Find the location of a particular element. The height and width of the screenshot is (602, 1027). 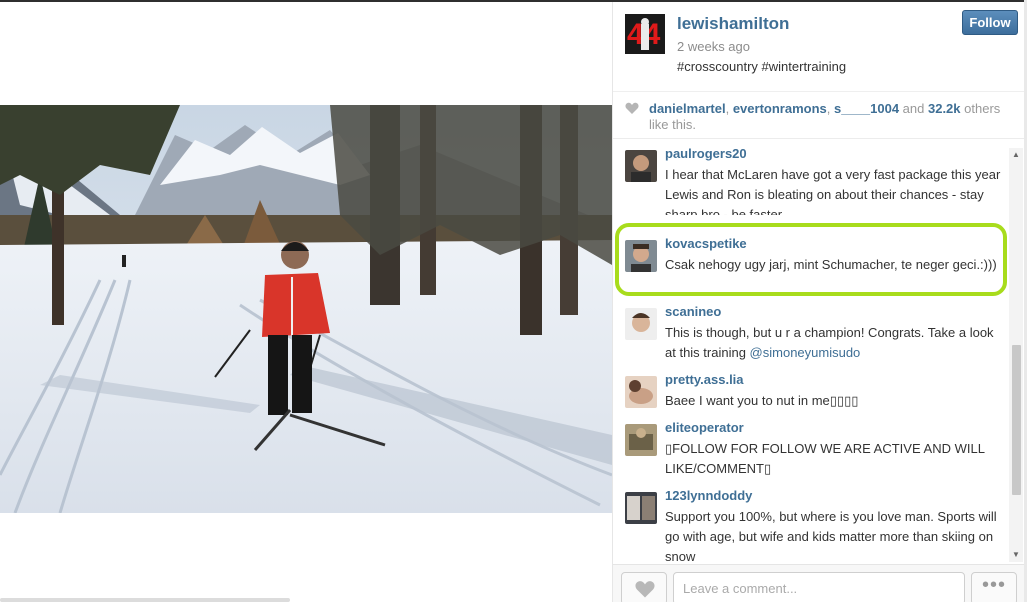

author-avatar: 44 is located at coordinates (645, 34).